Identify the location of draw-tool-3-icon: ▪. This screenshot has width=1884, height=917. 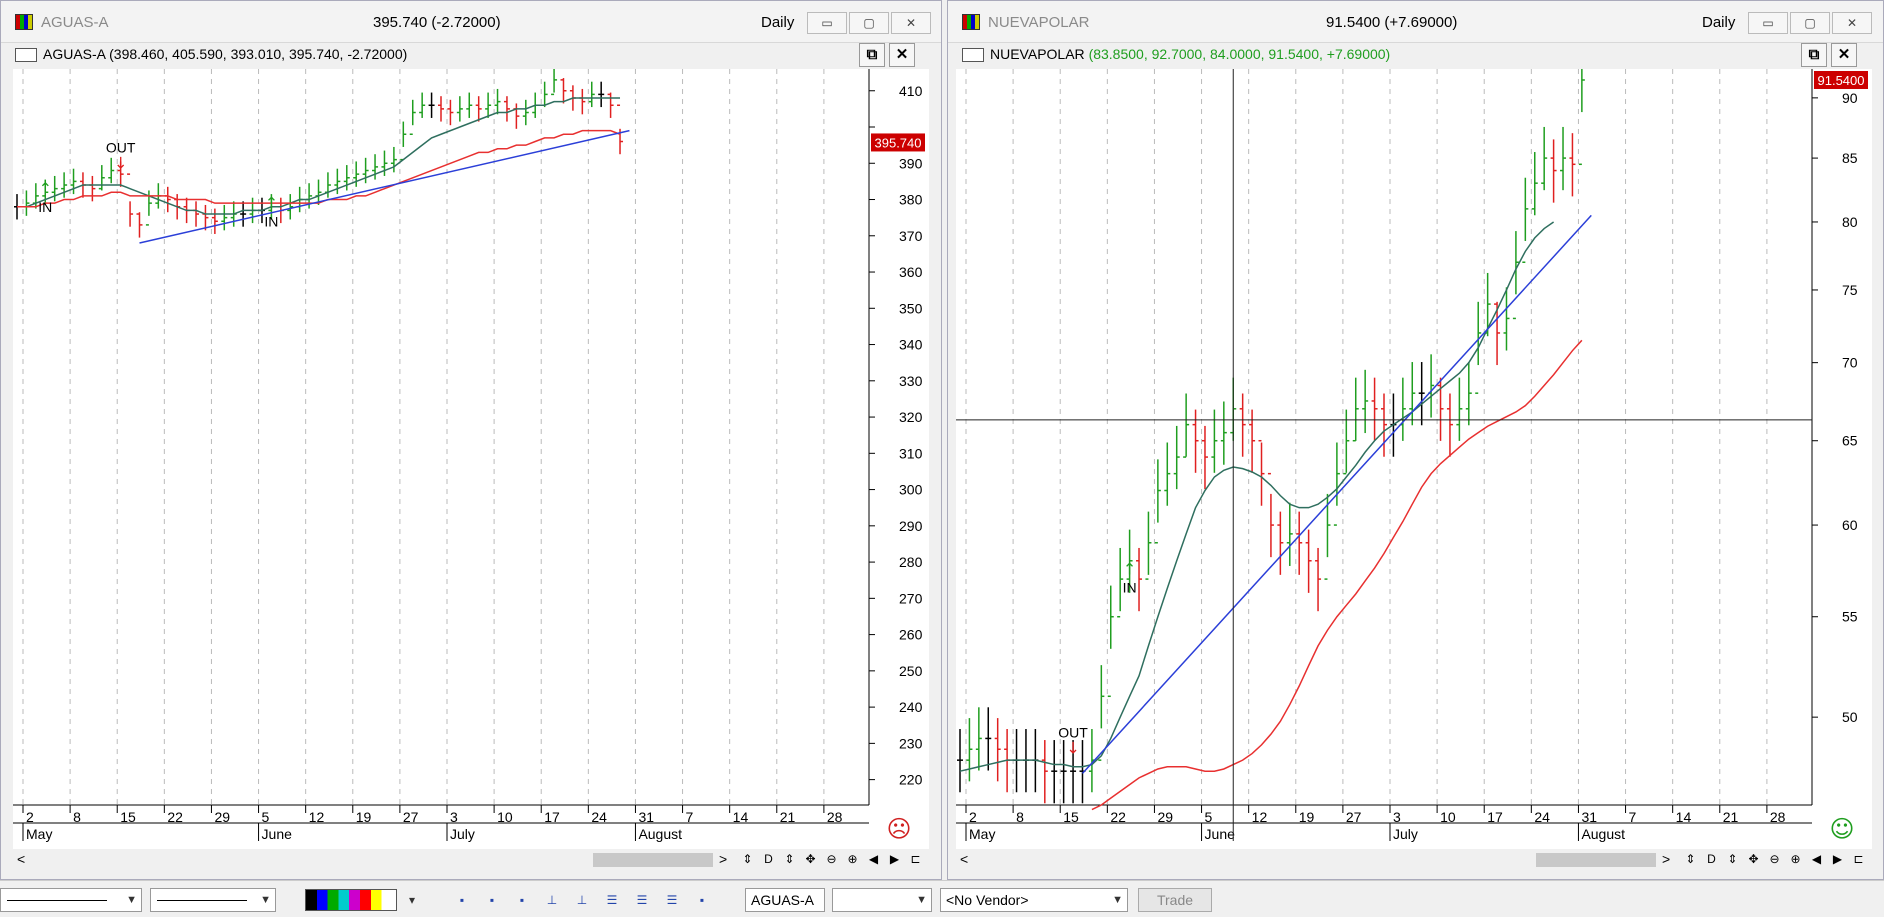
(522, 900).